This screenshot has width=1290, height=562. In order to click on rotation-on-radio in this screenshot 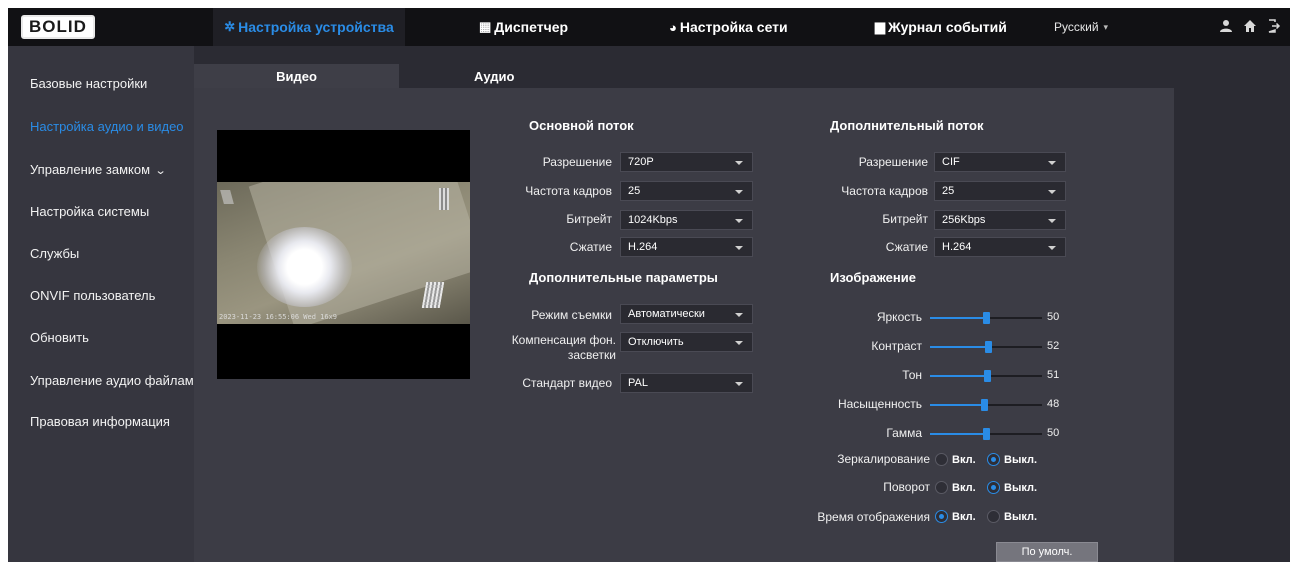, I will do `click(941, 487)`.